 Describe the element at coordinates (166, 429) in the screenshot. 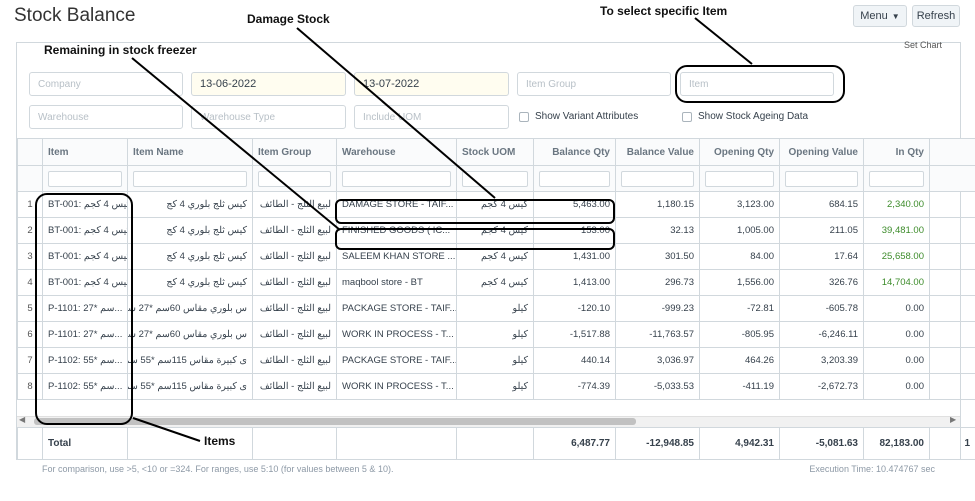

I see `arrow-items` at that location.